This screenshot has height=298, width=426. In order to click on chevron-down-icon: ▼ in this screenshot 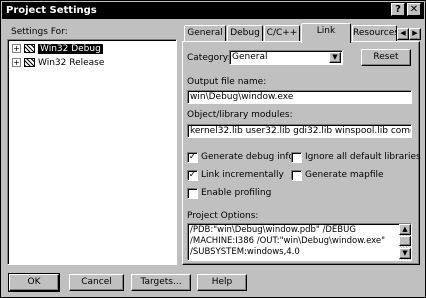, I will do `click(335, 57)`.